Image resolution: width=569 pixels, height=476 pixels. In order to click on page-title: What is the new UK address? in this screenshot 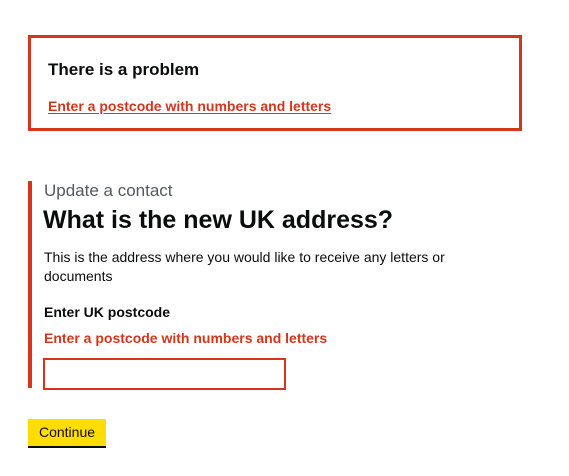, I will do `click(218, 220)`.